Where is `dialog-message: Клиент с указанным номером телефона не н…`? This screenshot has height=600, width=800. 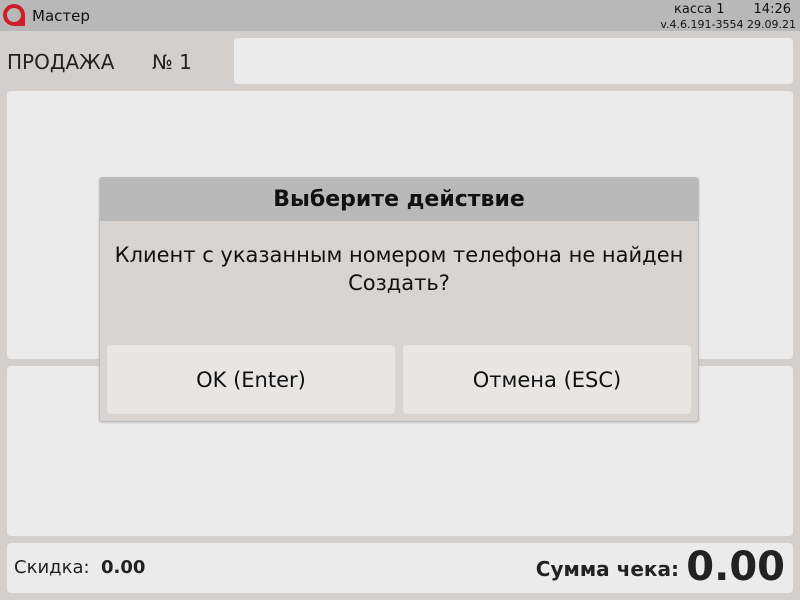 dialog-message: Клиент с указанным номером телефона не н… is located at coordinates (399, 269).